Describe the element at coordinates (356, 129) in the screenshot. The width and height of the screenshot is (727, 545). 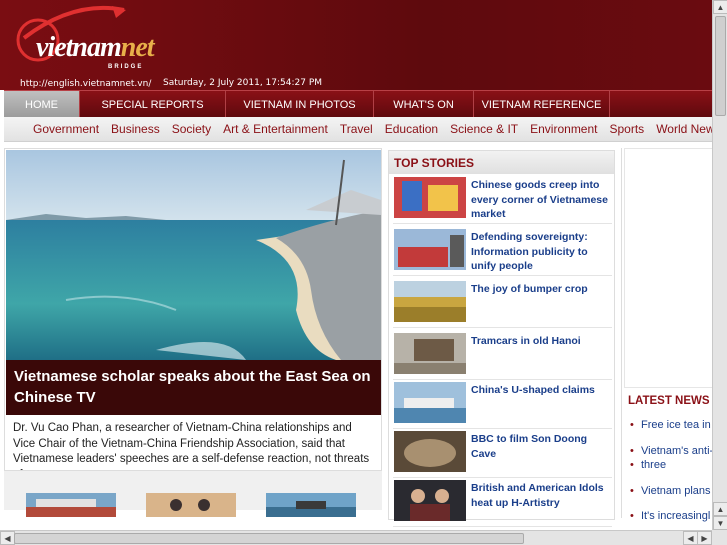
I see `category-travel: Travel` at that location.